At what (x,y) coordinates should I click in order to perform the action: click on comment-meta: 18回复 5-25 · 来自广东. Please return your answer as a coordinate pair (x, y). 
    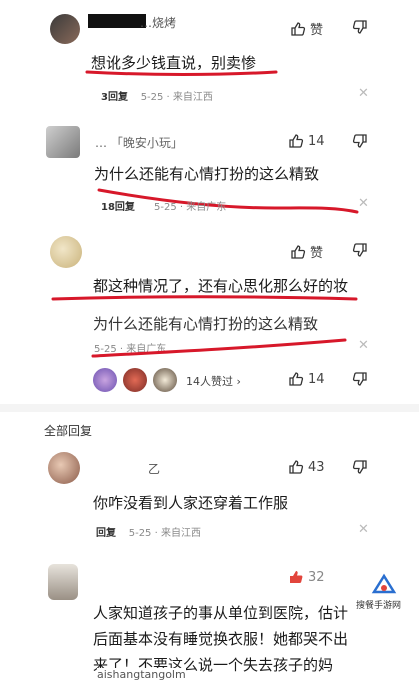
    Looking at the image, I should click on (163, 205).